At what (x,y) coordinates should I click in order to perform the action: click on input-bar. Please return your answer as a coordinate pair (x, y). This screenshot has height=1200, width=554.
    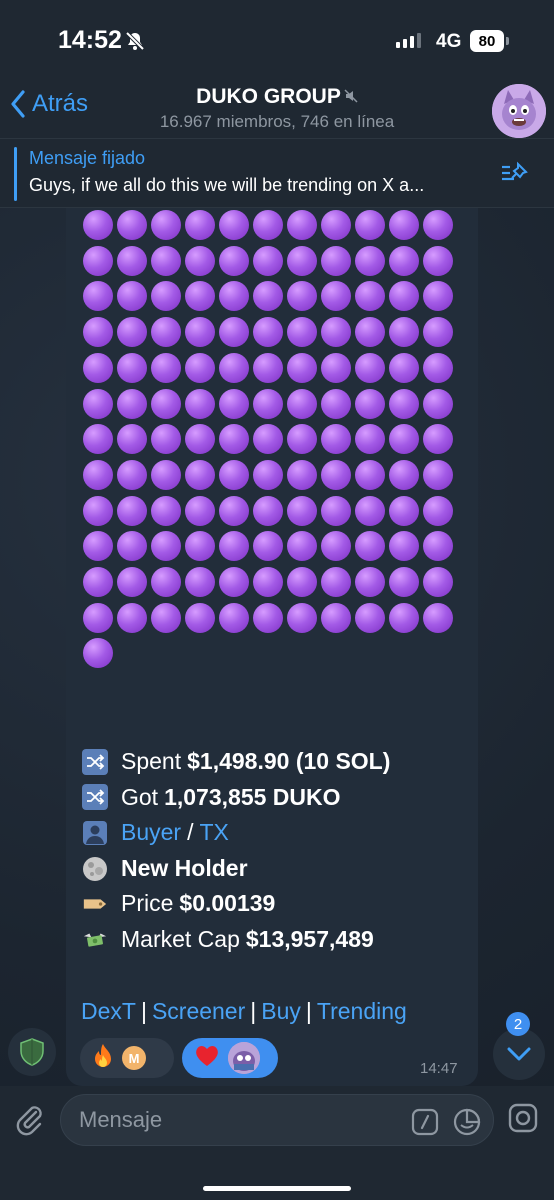
    Looking at the image, I should click on (277, 1143).